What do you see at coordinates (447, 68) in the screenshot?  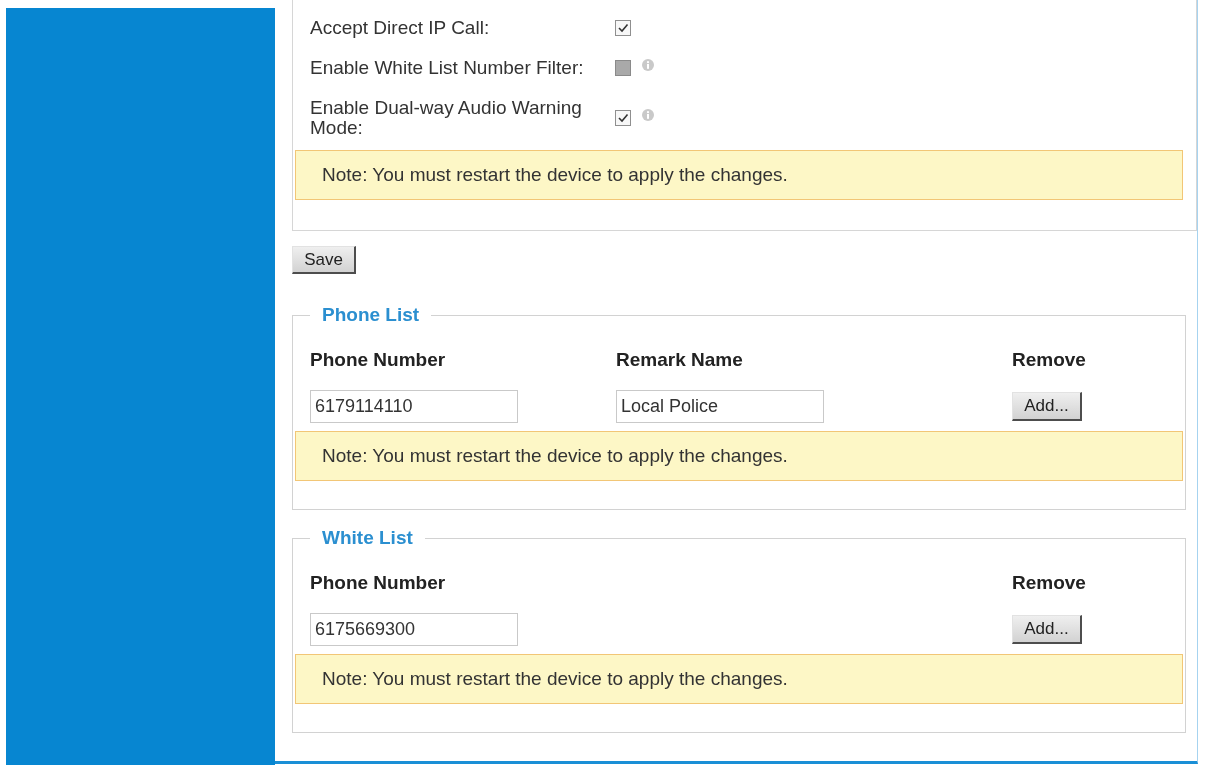 I see `setting-label: Enable White List Number Filter:` at bounding box center [447, 68].